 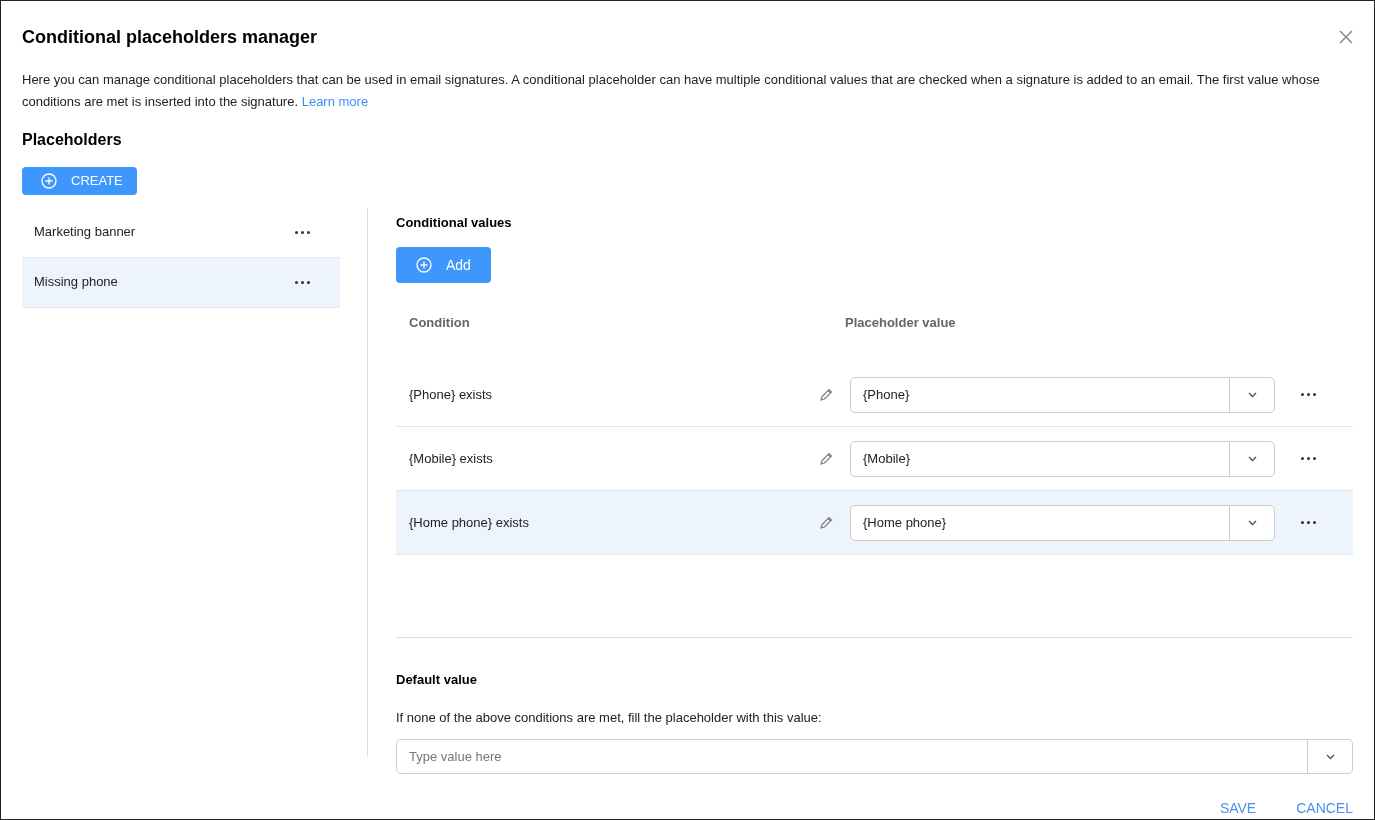 What do you see at coordinates (170, 37) in the screenshot?
I see `dialog-title: Conditional placeholders manager` at bounding box center [170, 37].